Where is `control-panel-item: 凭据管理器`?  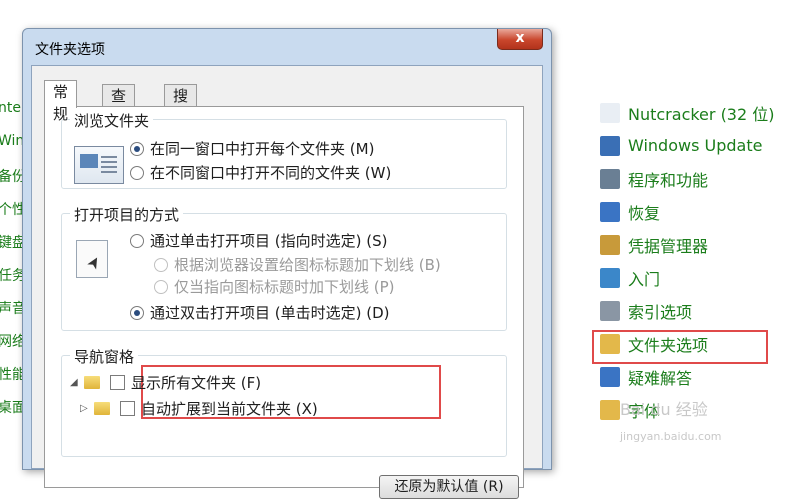 control-panel-item: 凭据管理器 is located at coordinates (700, 244).